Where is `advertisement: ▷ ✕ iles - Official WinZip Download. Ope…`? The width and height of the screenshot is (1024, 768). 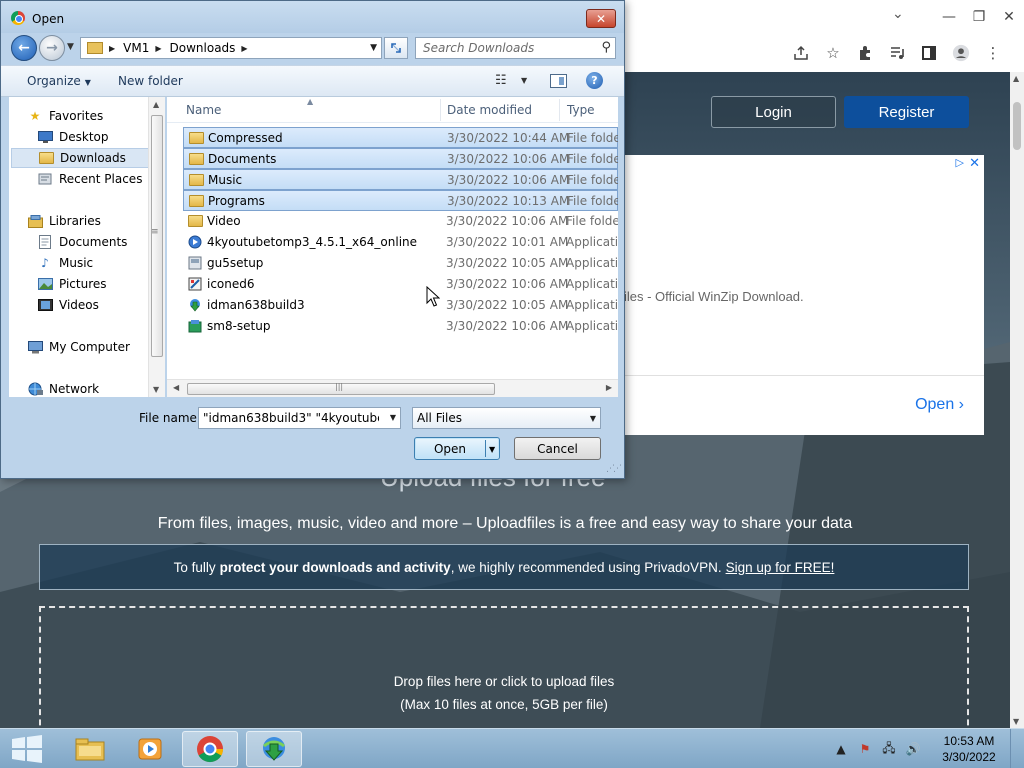
advertisement: ▷ ✕ iles - Official WinZip Download. Ope… is located at coordinates (804, 295).